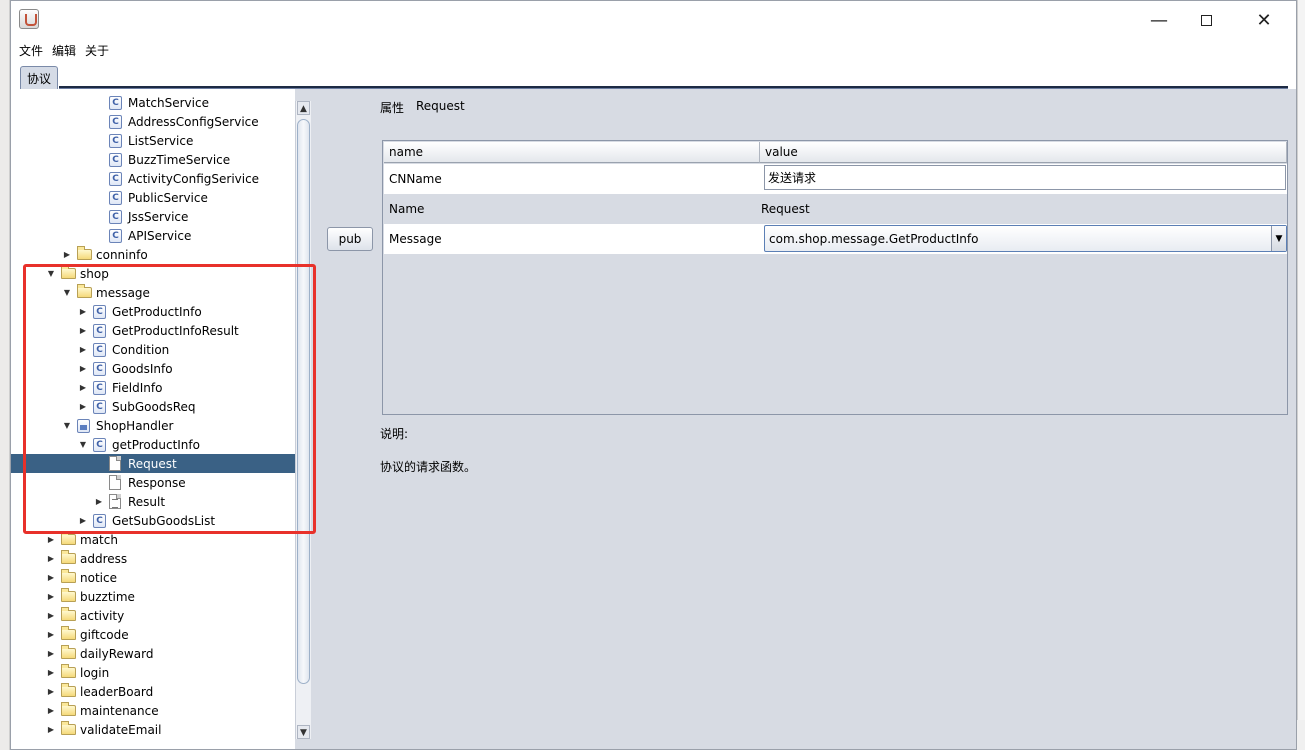 The height and width of the screenshot is (750, 1305). Describe the element at coordinates (303, 732) in the screenshot. I see `scroll-down-arrow-icon: ▼` at that location.